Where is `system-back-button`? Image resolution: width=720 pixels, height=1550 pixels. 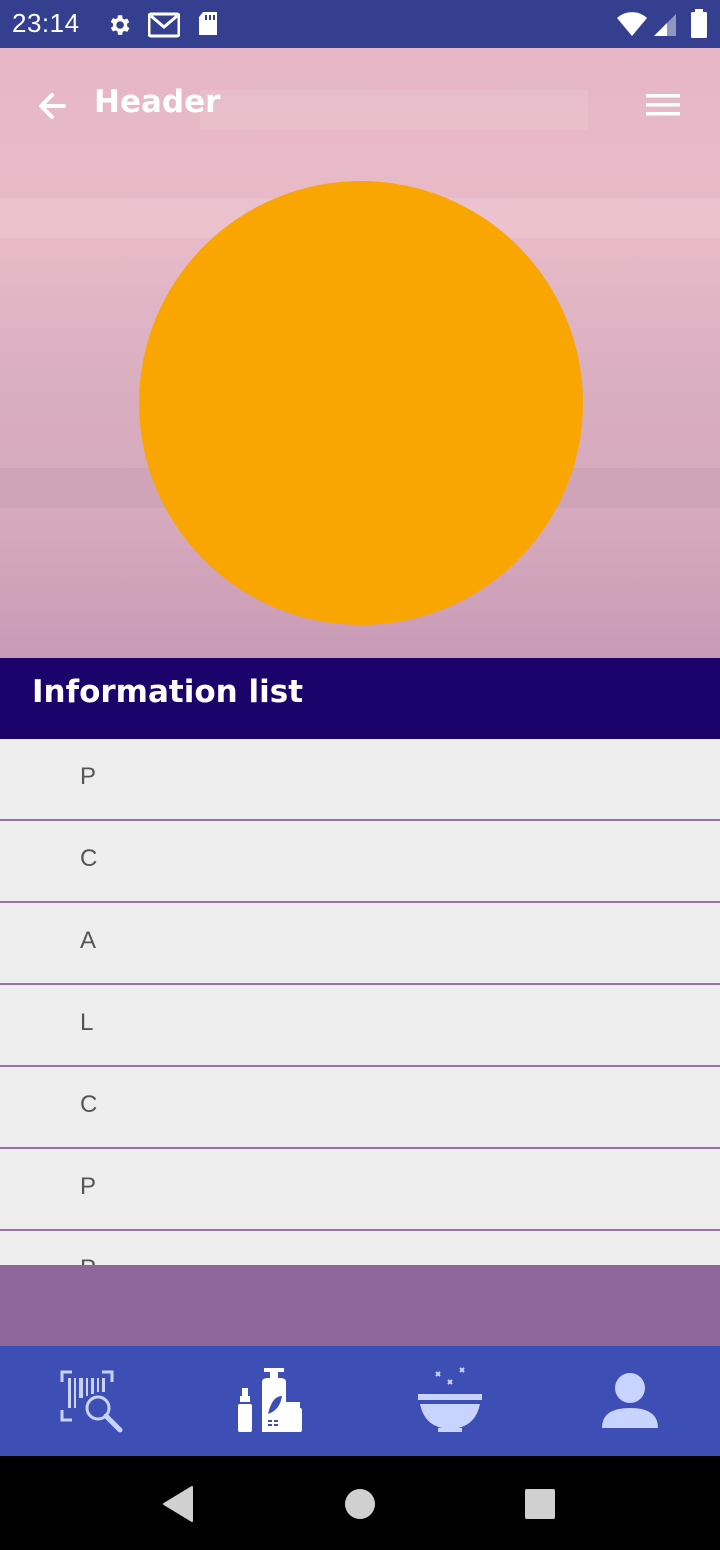 system-back-button is located at coordinates (180, 1504).